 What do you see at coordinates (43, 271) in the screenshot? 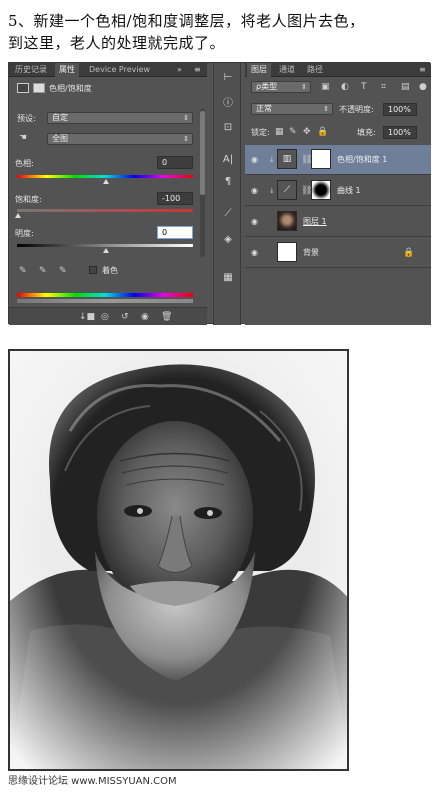
I see `eyedropper-plus-icon: ✎` at bounding box center [43, 271].